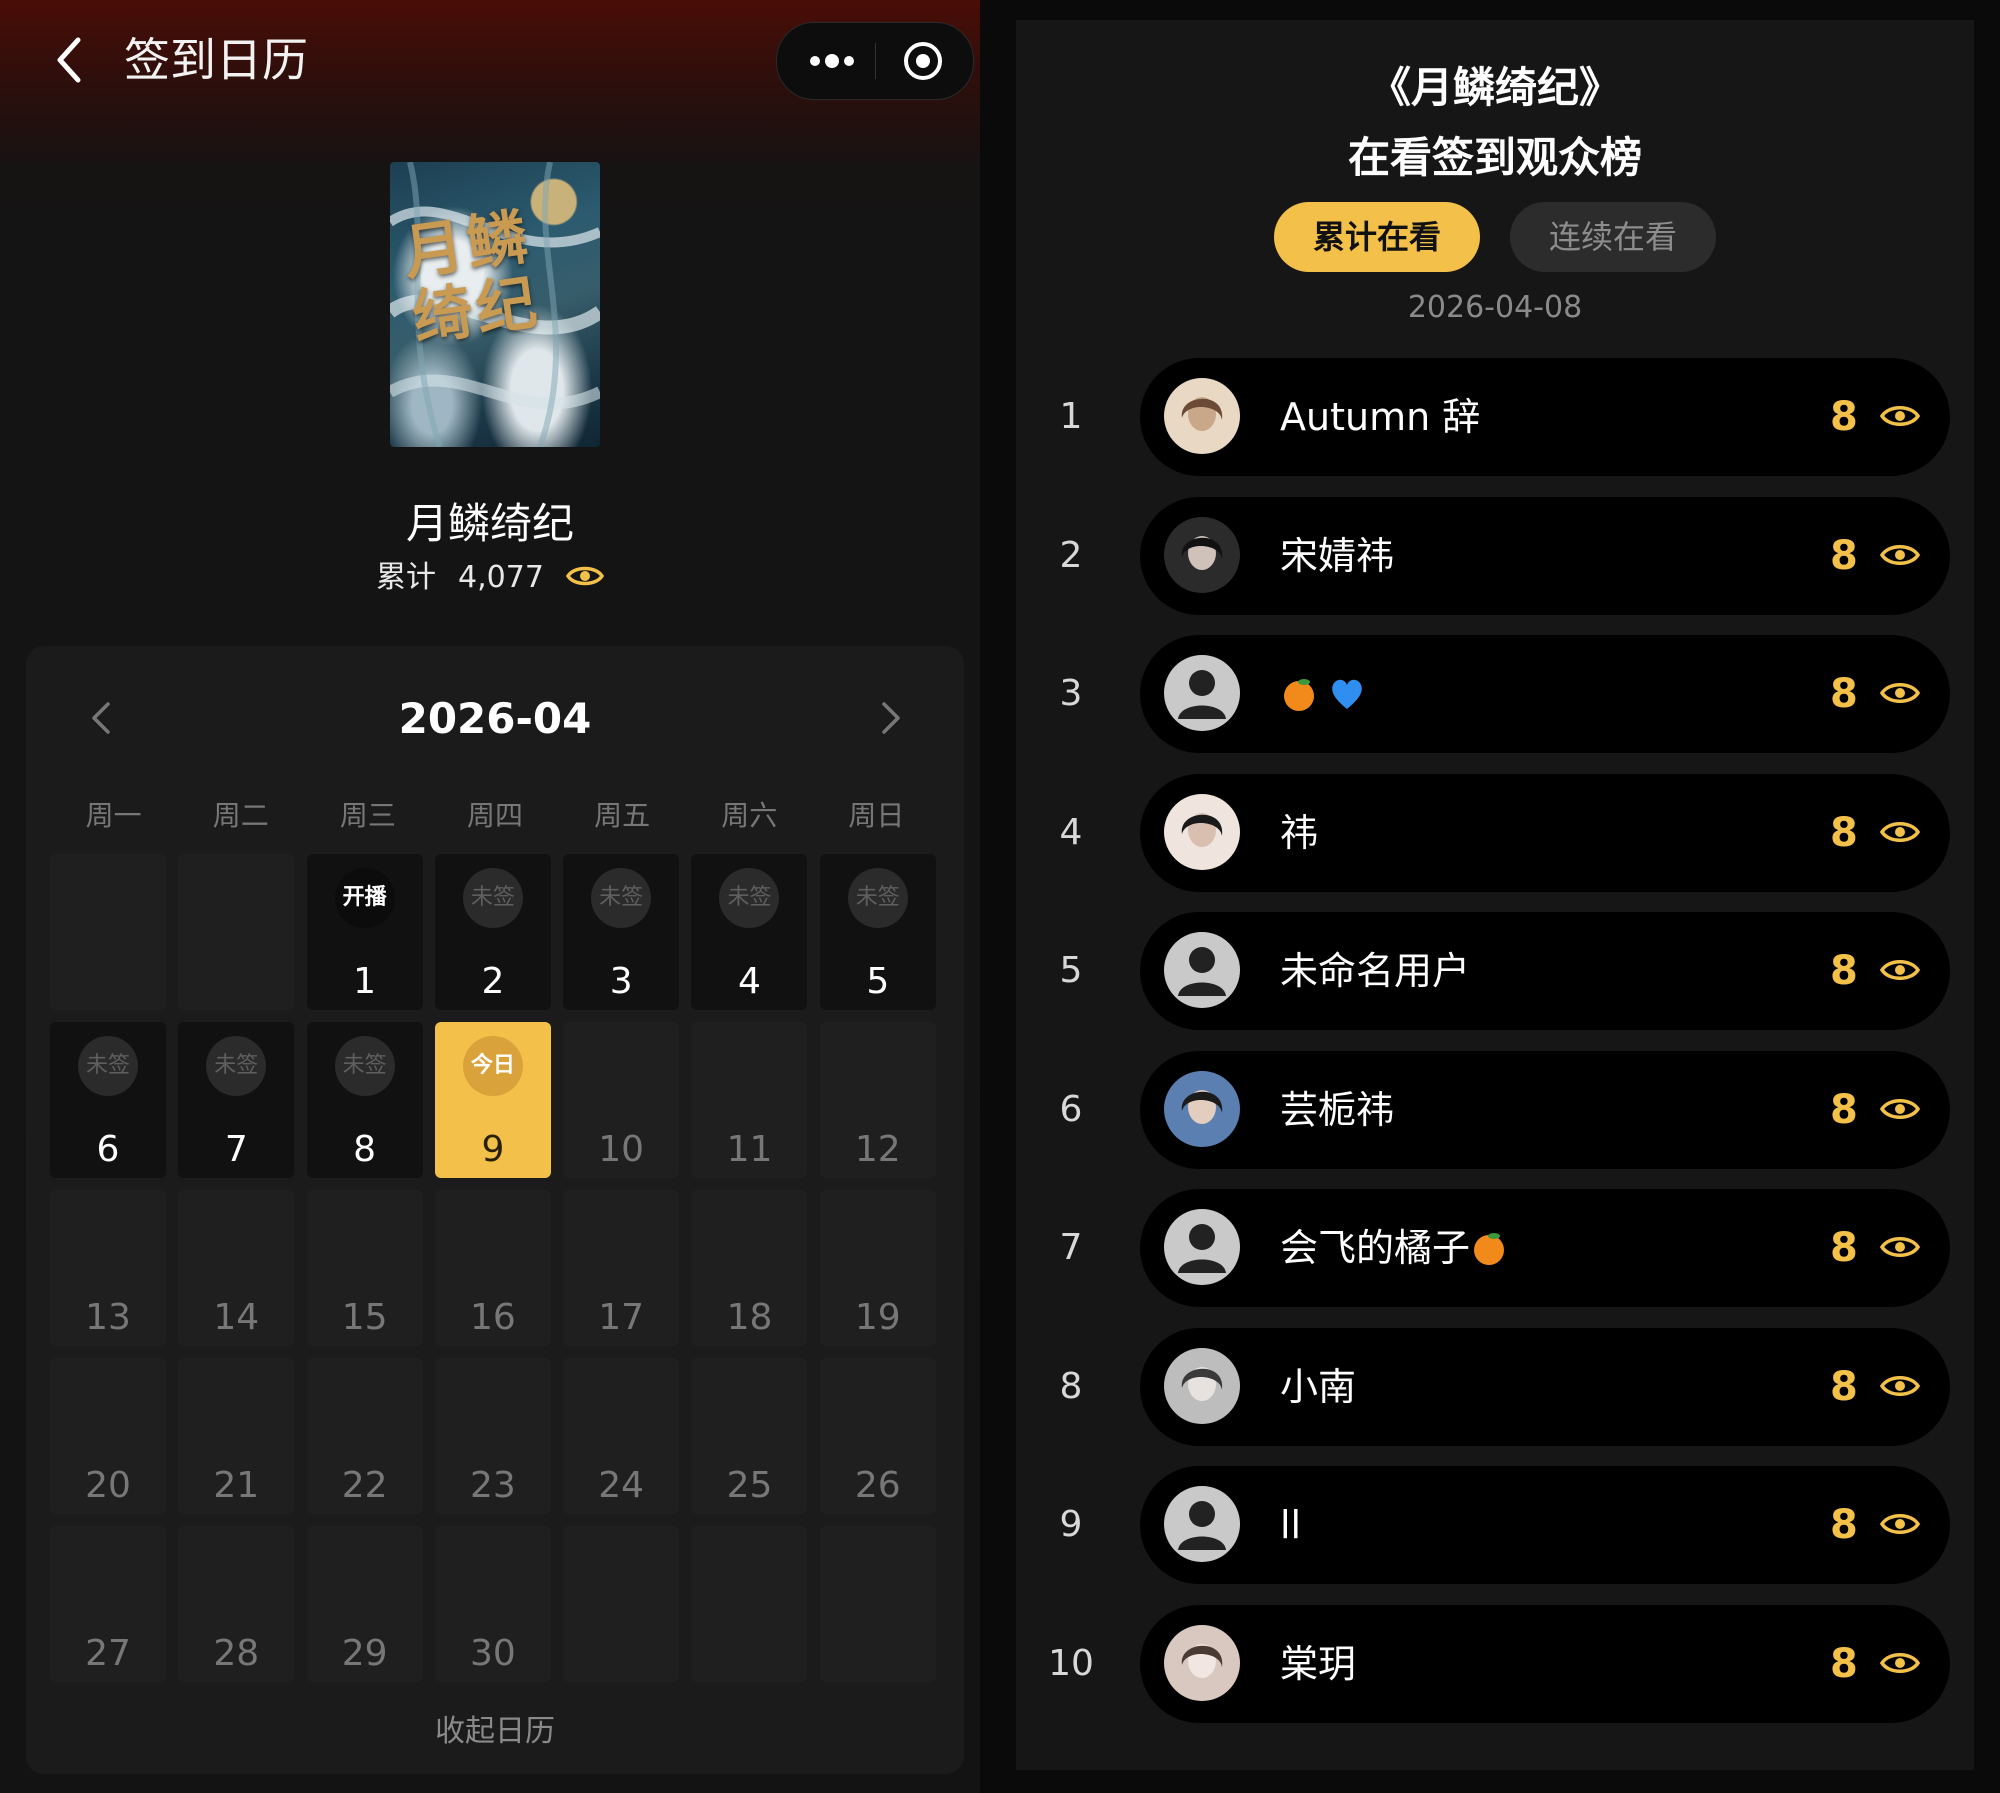 This screenshot has height=1793, width=2000. I want to click on calendar-day-19: 19, so click(877, 1268).